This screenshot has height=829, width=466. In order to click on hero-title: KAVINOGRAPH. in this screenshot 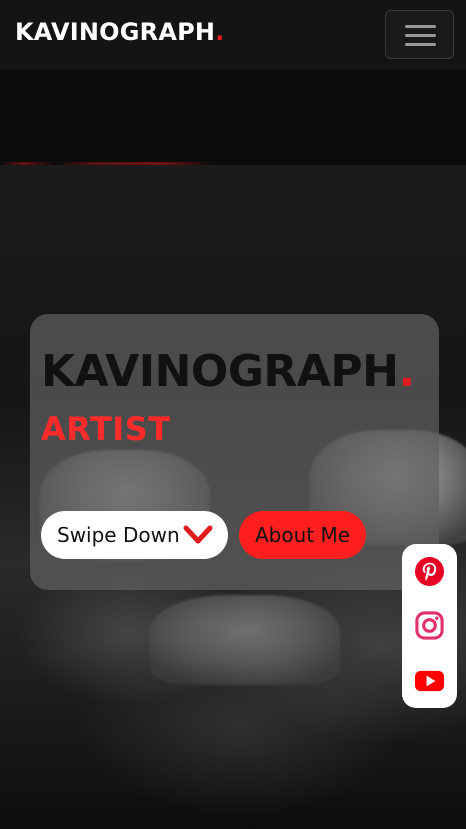, I will do `click(228, 371)`.